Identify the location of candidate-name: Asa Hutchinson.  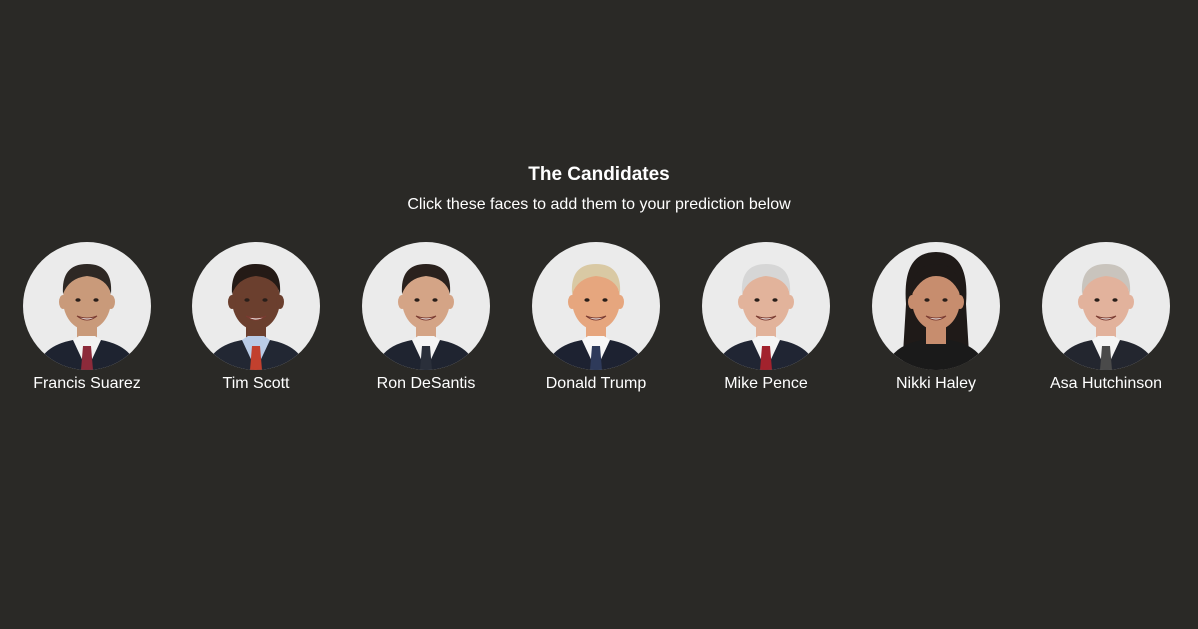
(1106, 383).